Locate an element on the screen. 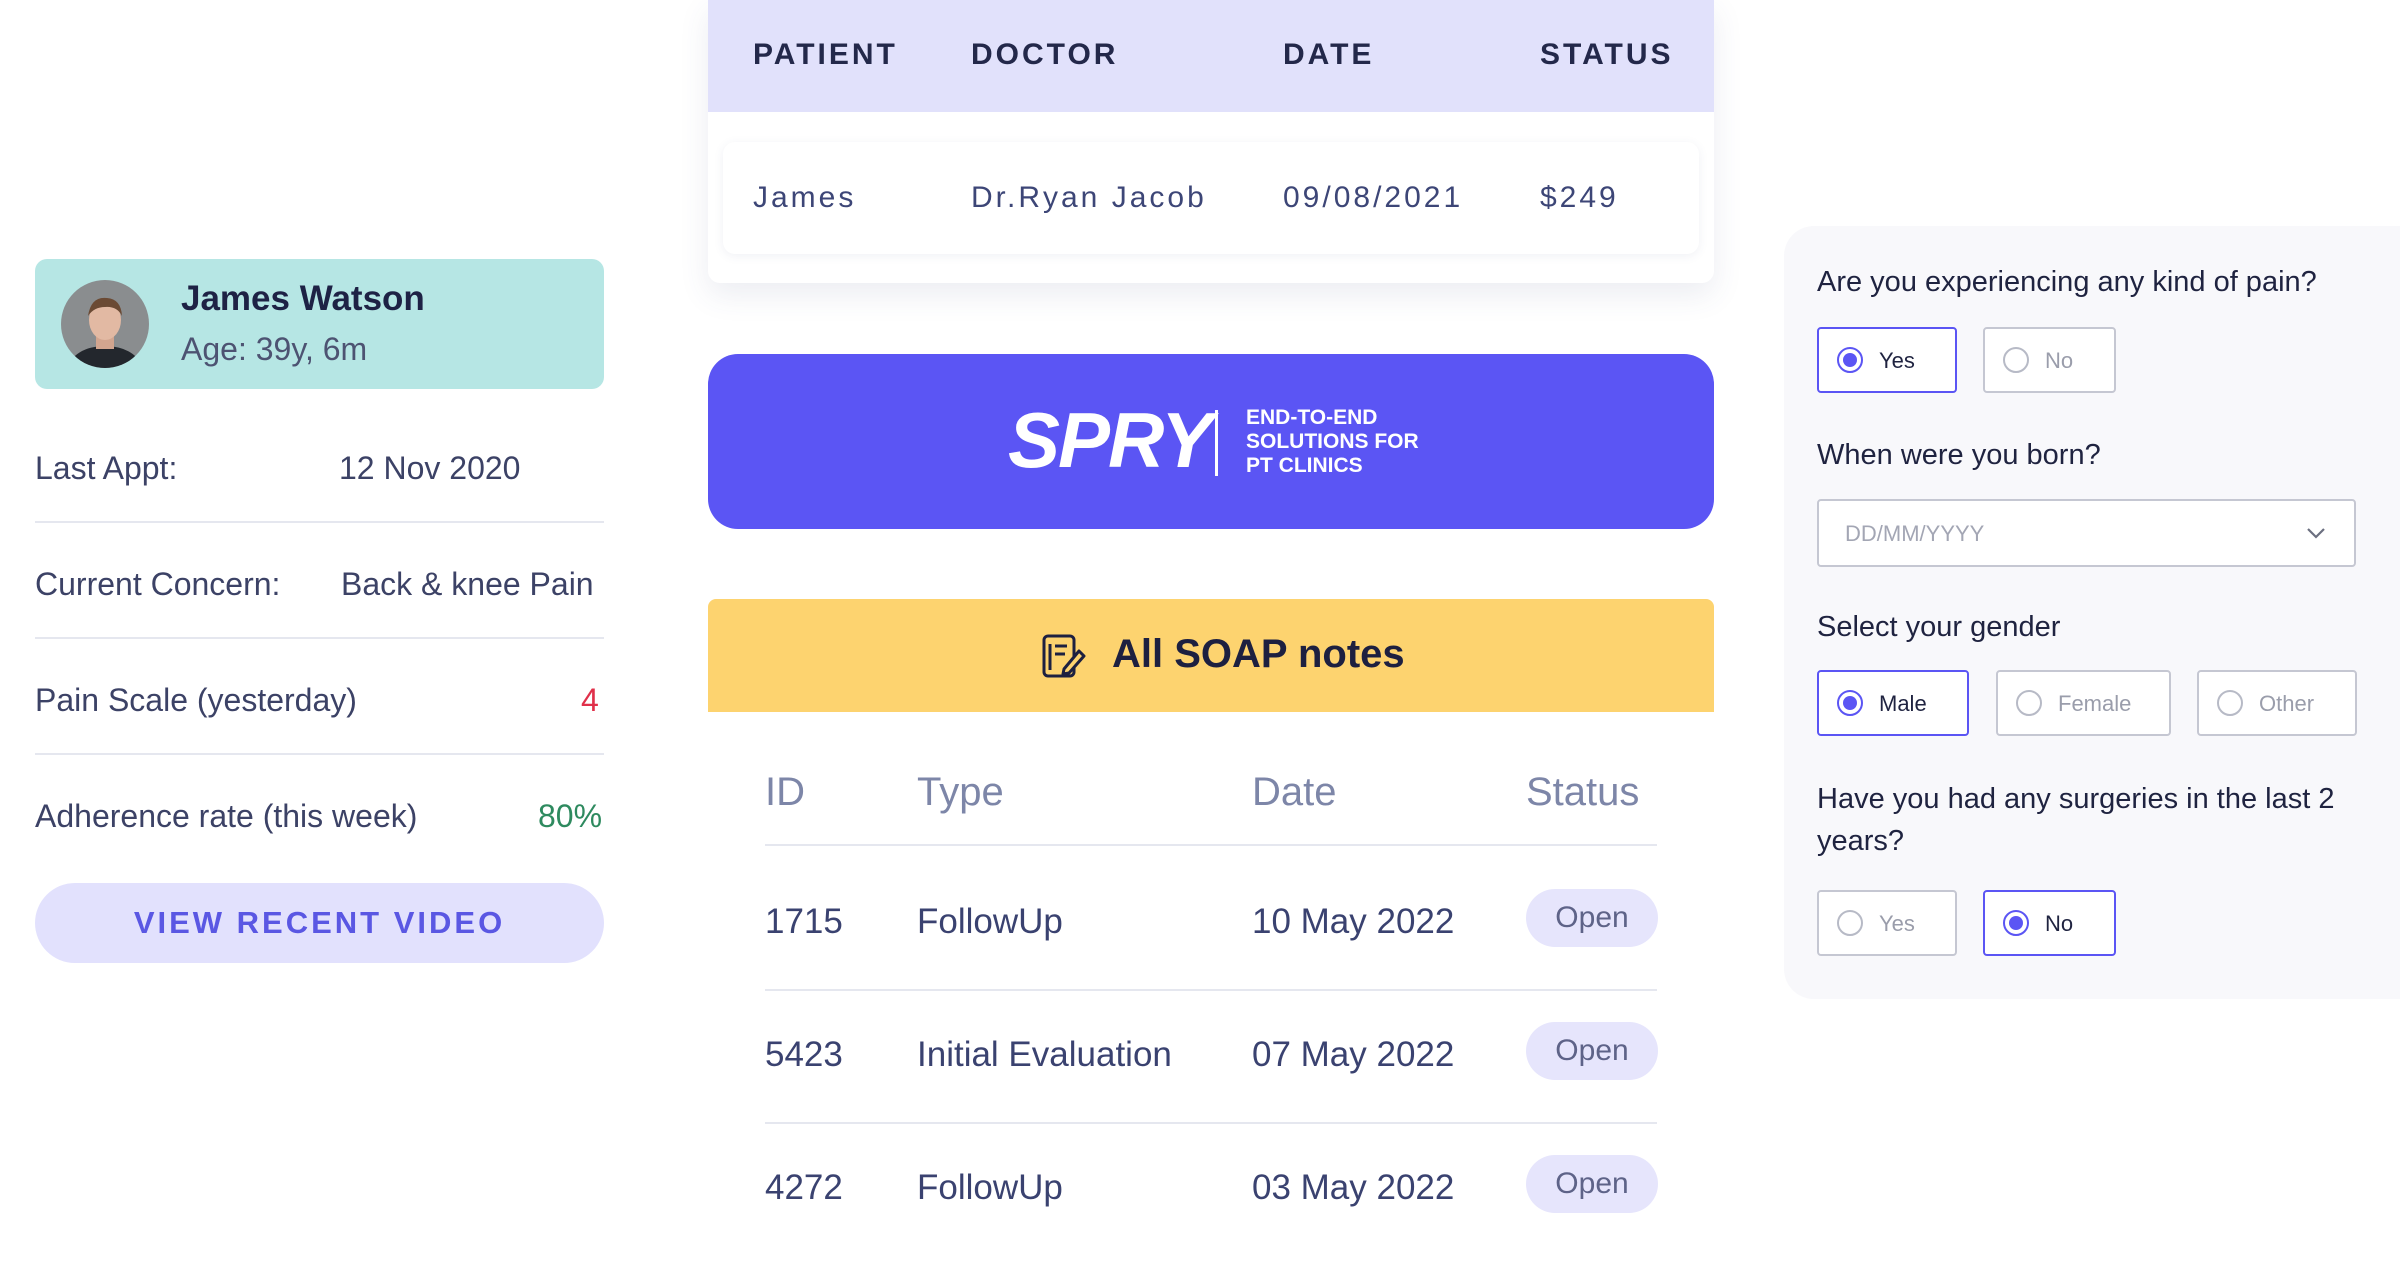 This screenshot has height=1264, width=2400. info-row-pain-scale: Pain Scale (yesterday) 4 is located at coordinates (319, 696).